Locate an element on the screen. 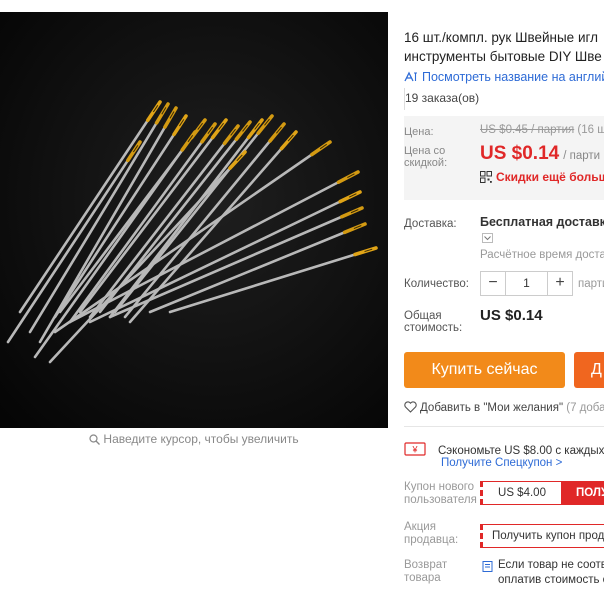 Image resolution: width=604 pixels, height=589 pixels. return-label-line2: товара is located at coordinates (422, 578).